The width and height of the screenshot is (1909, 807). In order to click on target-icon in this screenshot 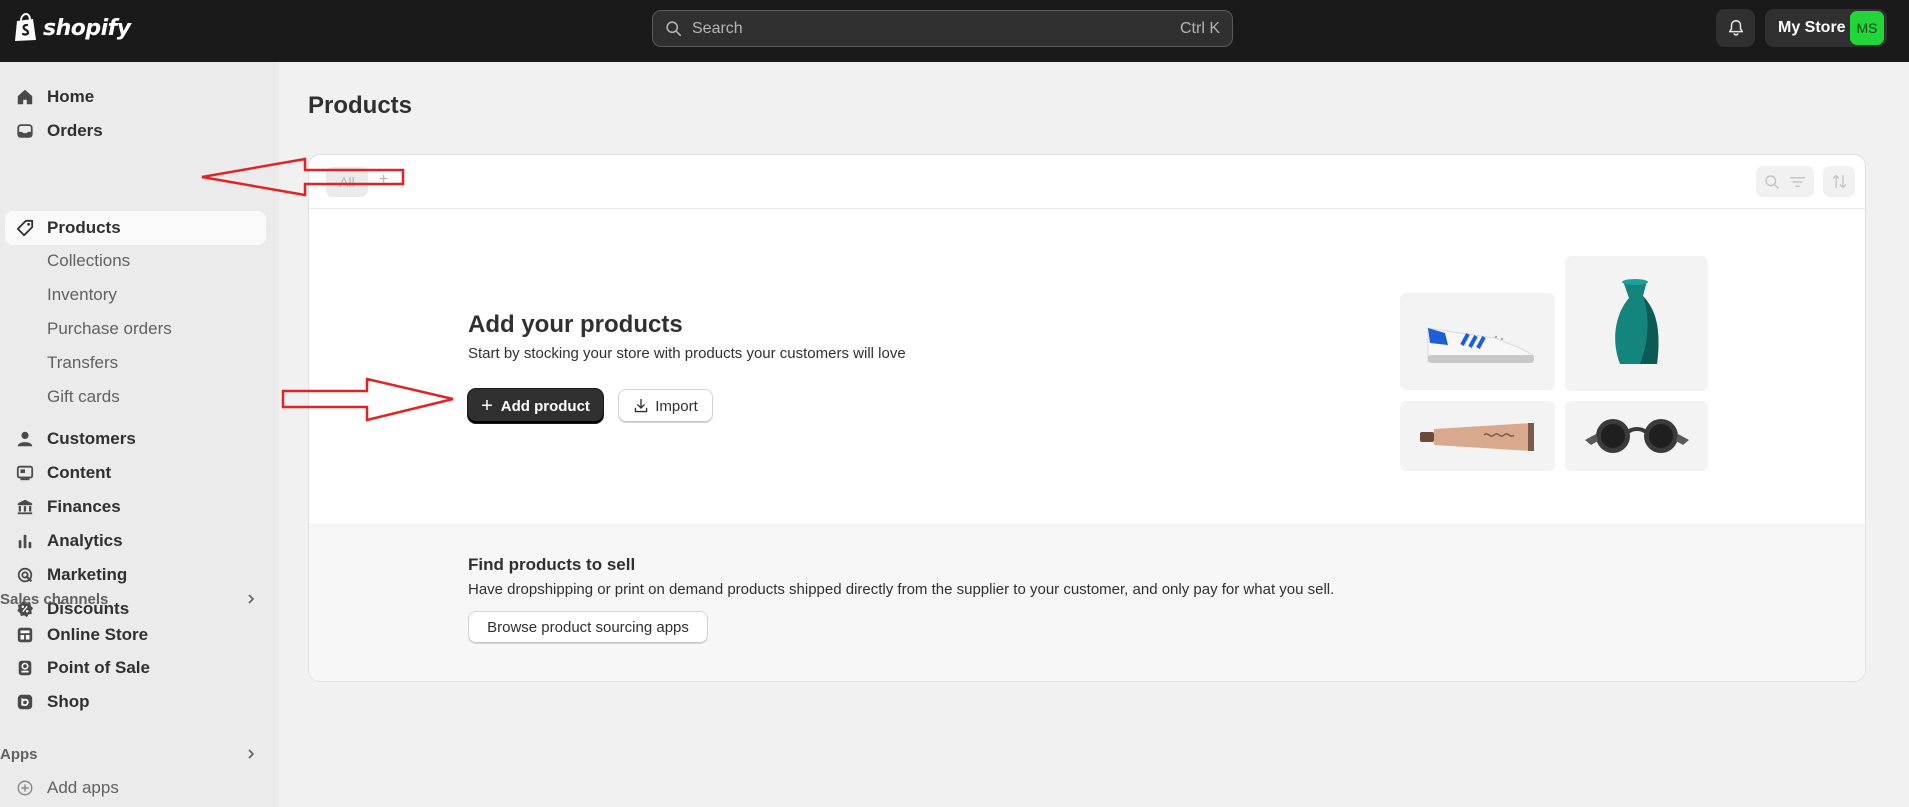, I will do `click(25, 575)`.